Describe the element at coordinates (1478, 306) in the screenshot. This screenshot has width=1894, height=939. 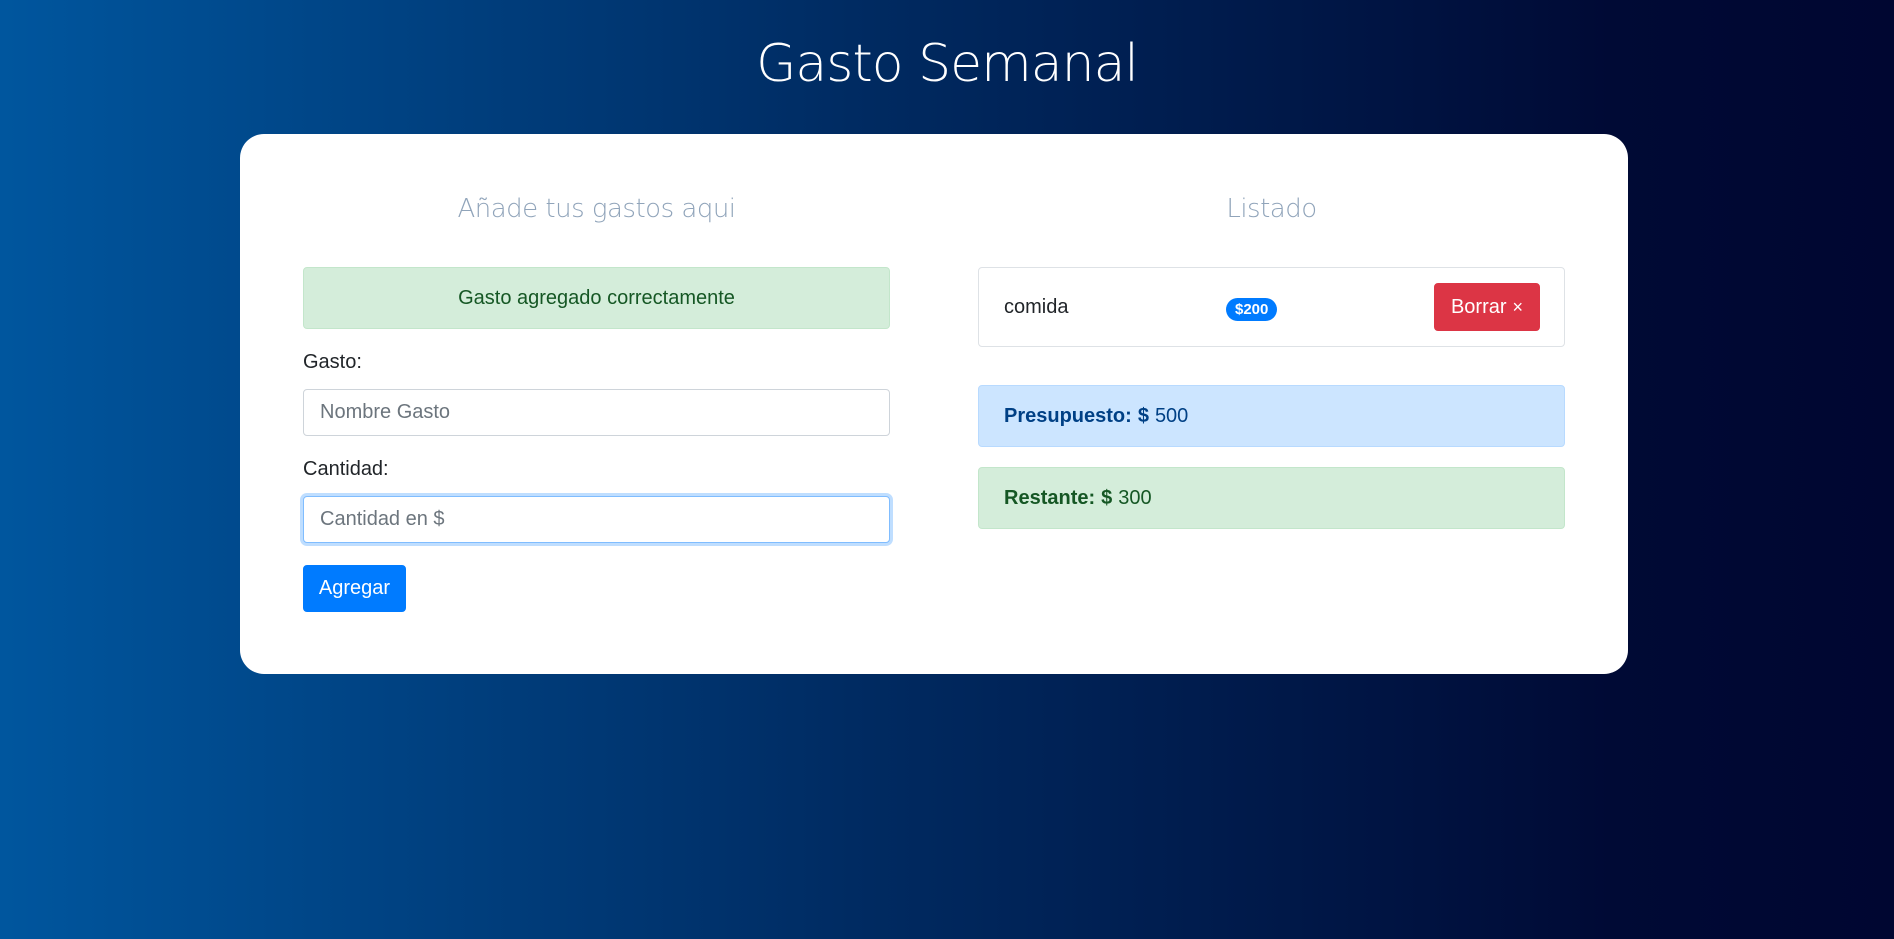
I see `borrar-label: Borrar` at that location.